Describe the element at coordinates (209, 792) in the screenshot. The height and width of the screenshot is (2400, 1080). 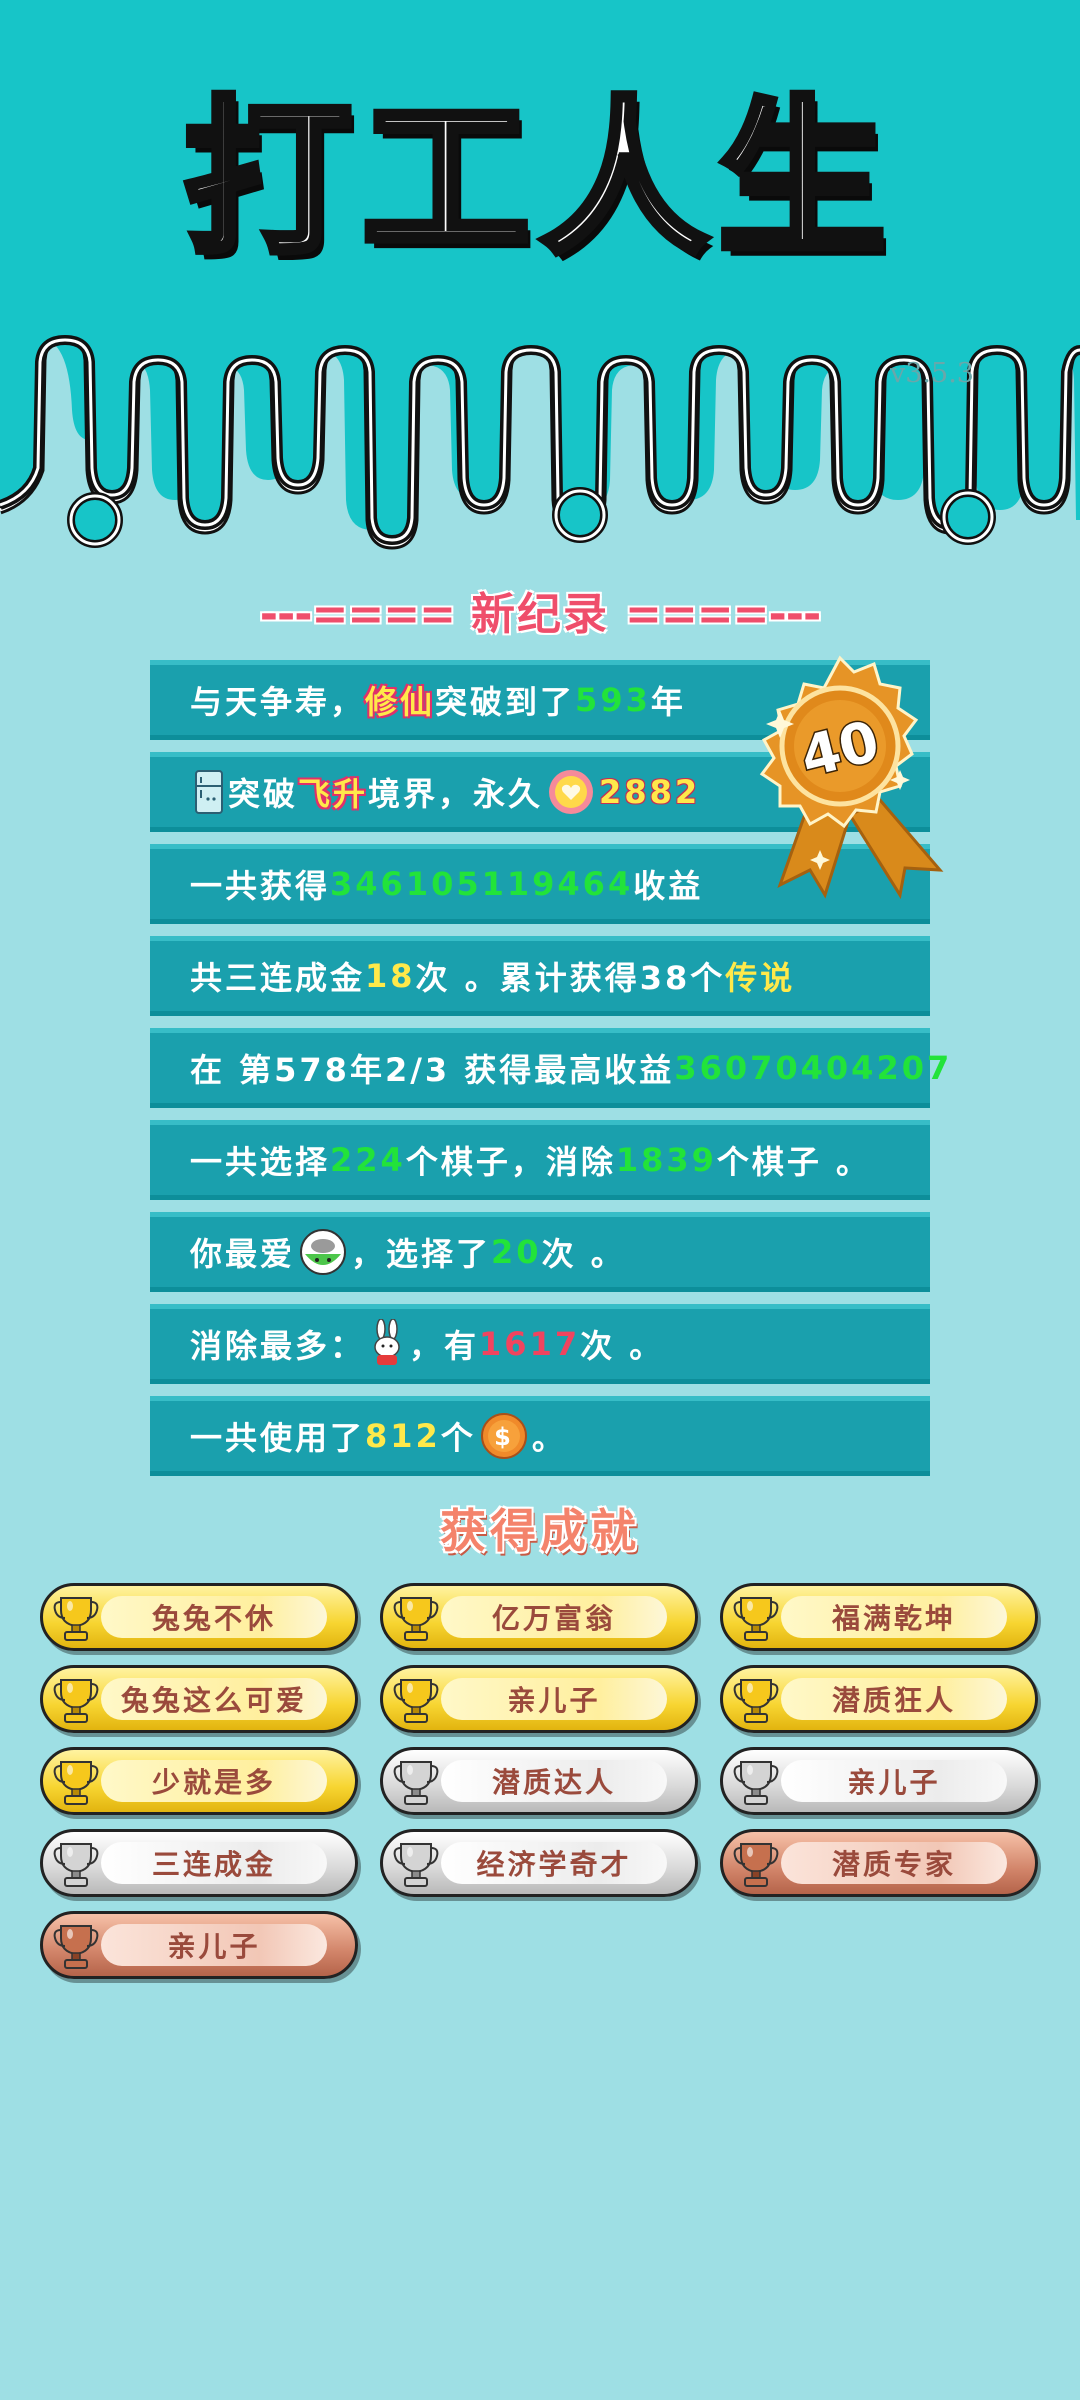
I see `fridge-icon` at that location.